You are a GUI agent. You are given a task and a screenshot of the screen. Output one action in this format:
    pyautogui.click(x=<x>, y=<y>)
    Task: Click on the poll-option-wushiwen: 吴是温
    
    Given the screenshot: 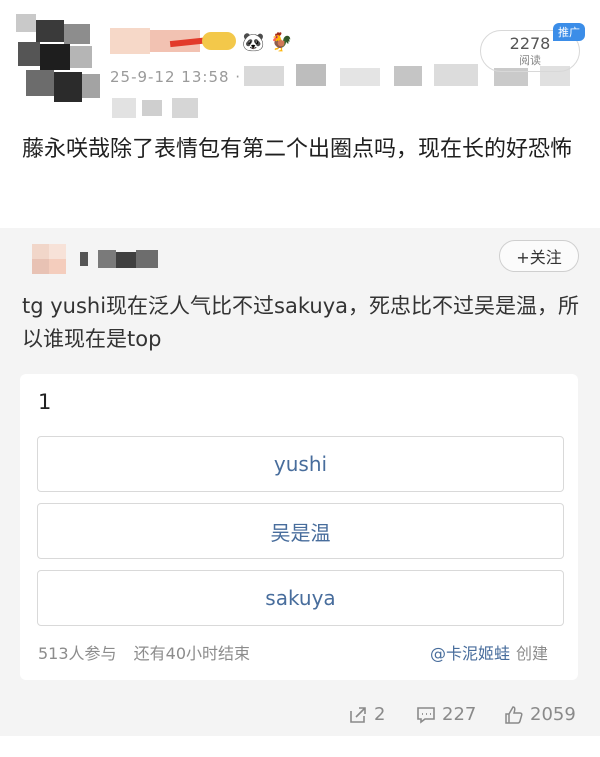 What is the action you would take?
    pyautogui.click(x=300, y=531)
    